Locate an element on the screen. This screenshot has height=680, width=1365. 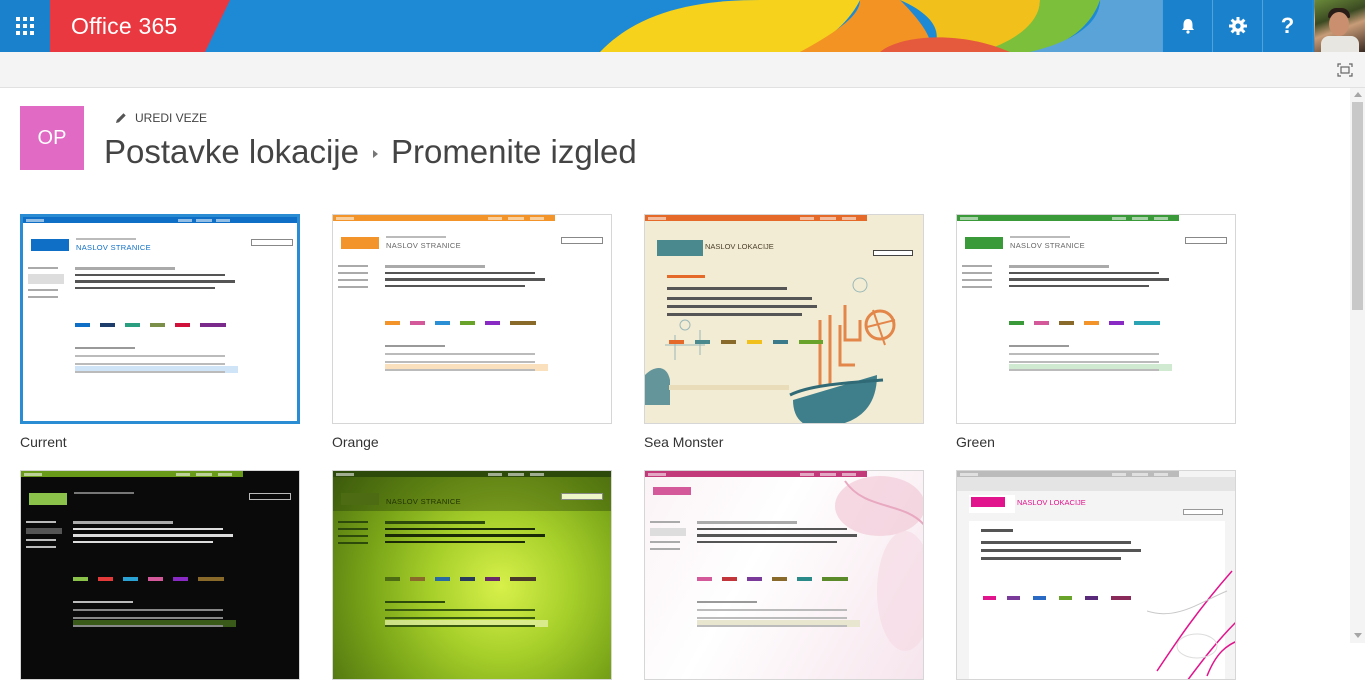
design-name: Green is located at coordinates (975, 442).